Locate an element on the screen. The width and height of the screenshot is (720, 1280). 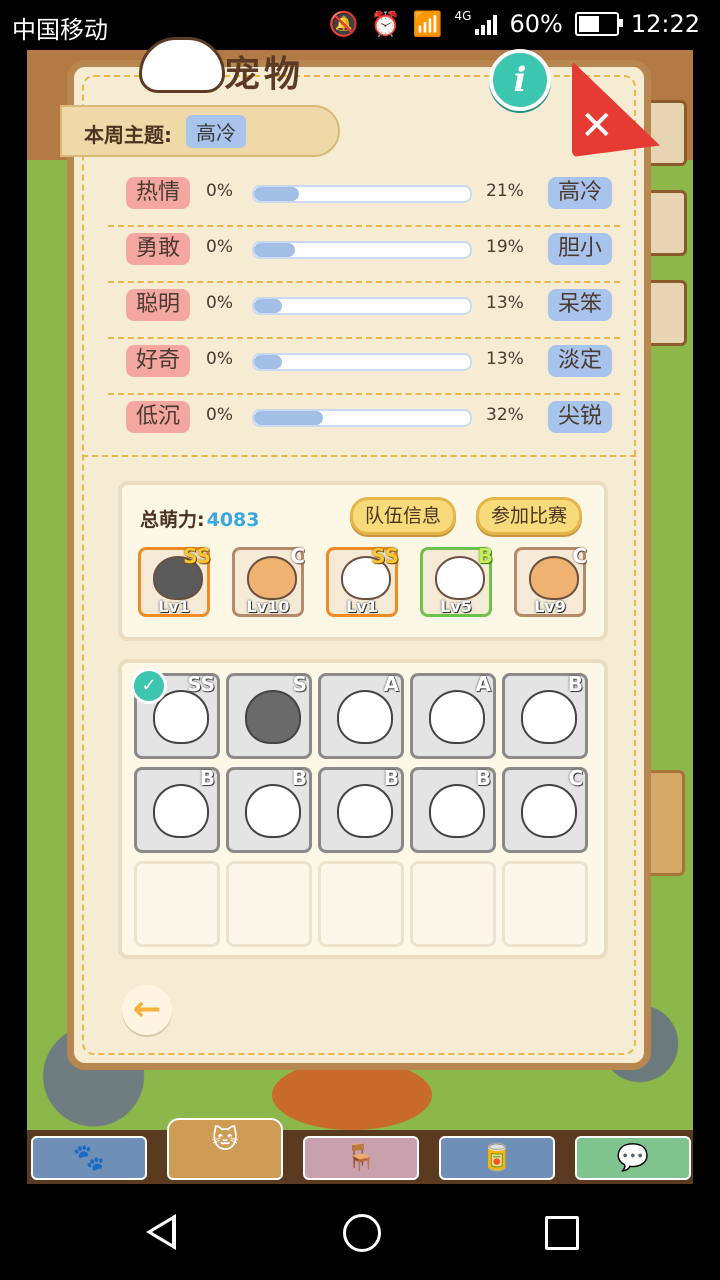
pet-grid: SS ✓ S A A B B B B B C is located at coordinates (359, 807).